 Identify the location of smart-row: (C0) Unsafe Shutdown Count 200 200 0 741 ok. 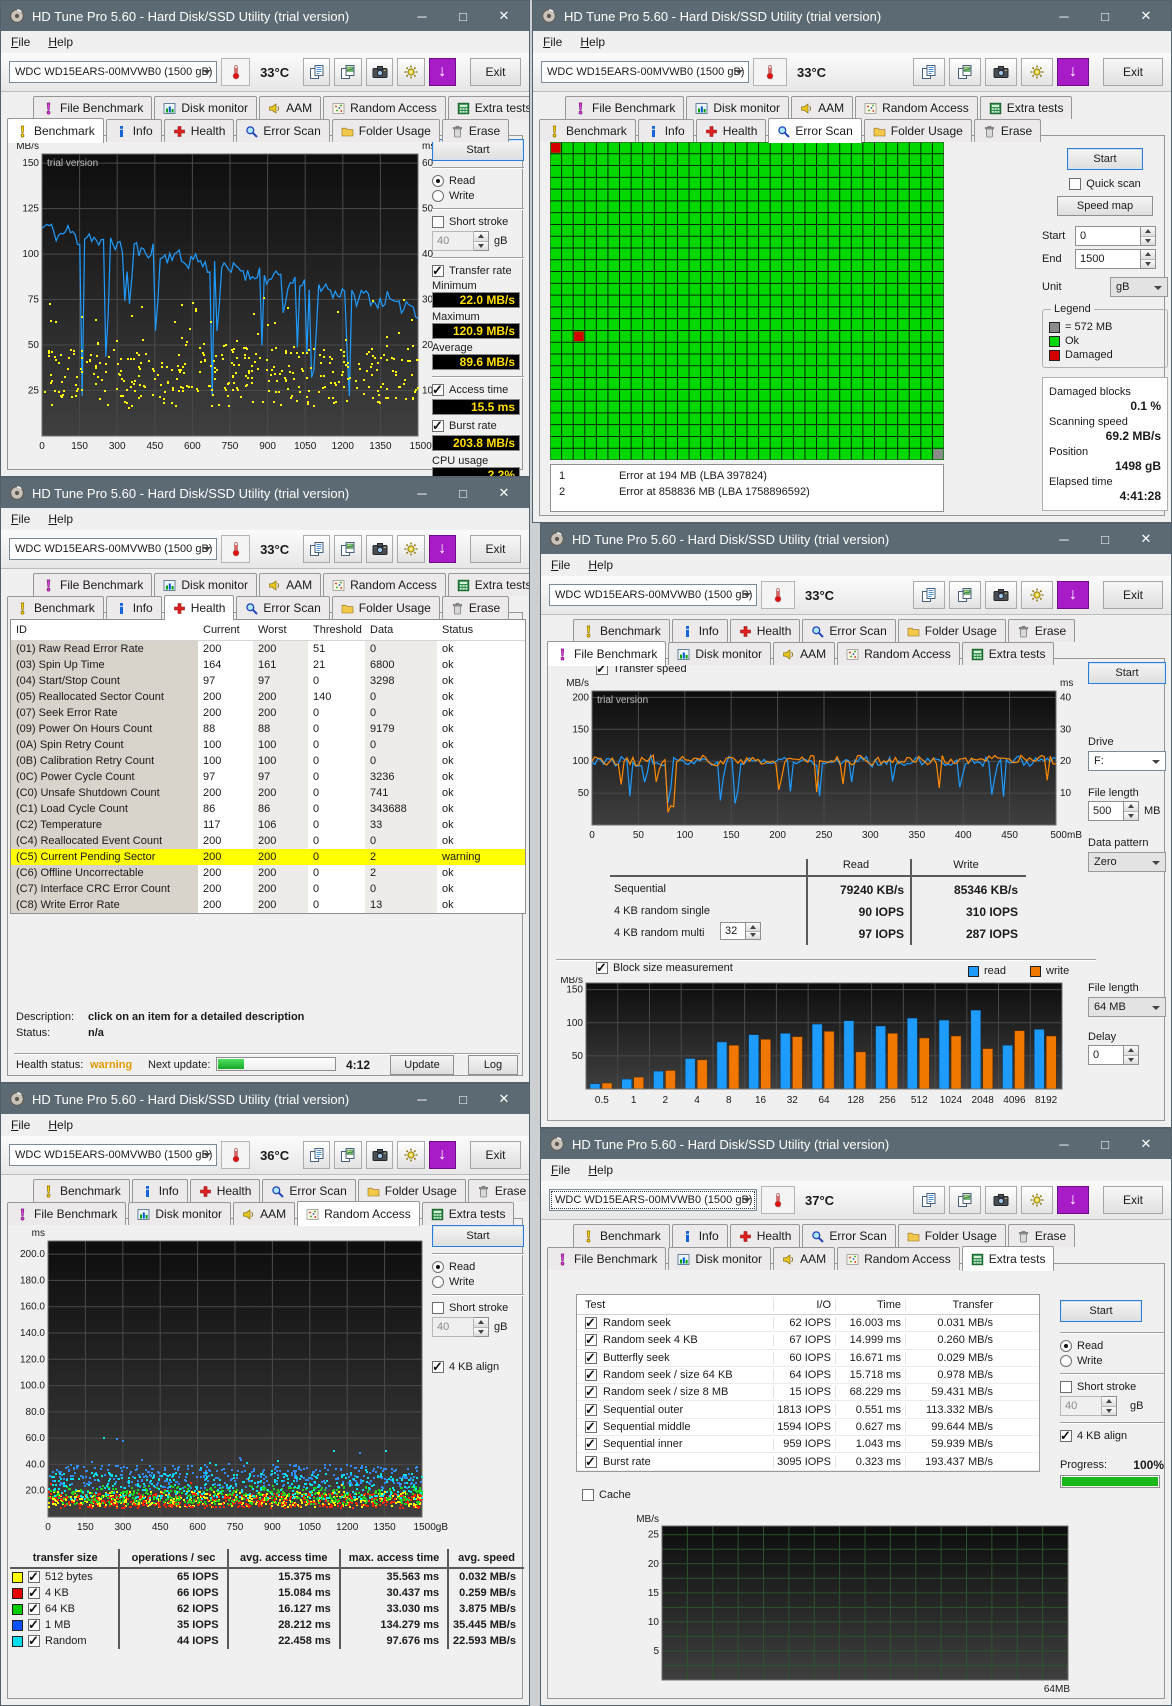
(268, 793).